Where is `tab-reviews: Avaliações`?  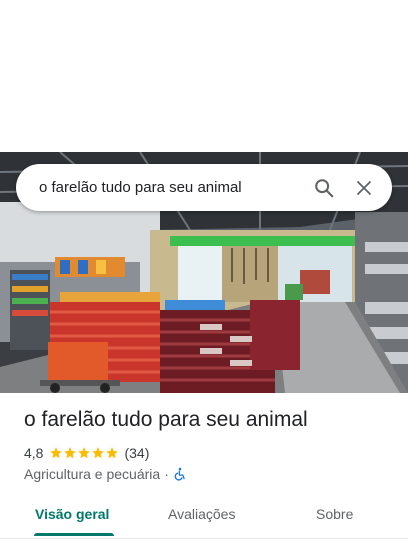 tab-reviews: Avaliações is located at coordinates (201, 517).